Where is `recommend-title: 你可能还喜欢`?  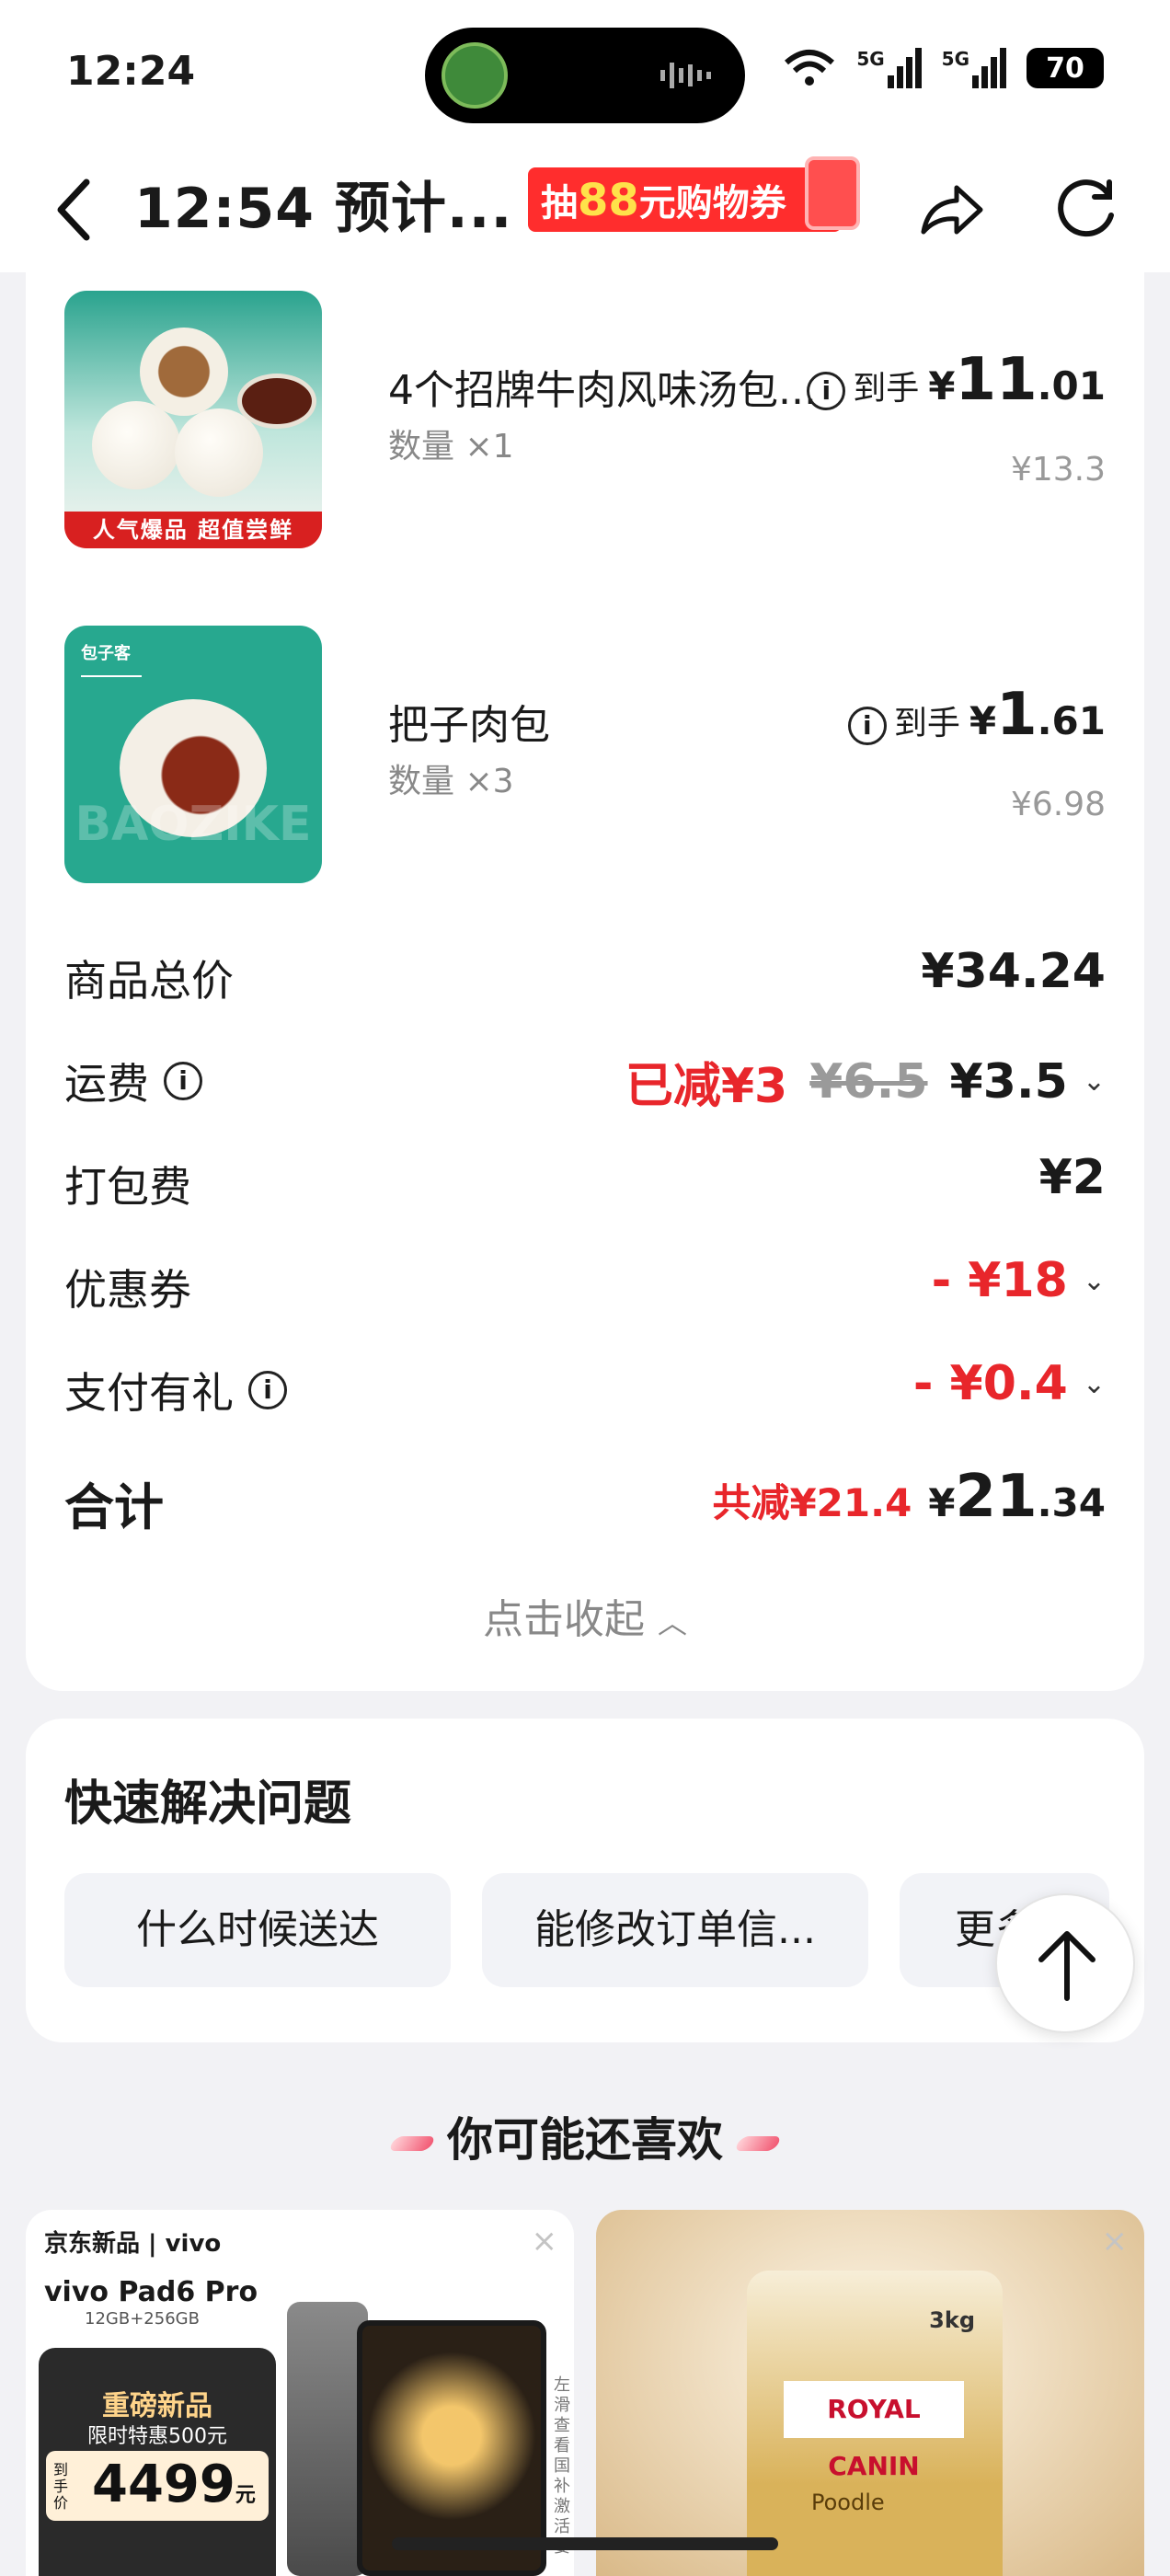 recommend-title: 你可能还喜欢 is located at coordinates (585, 2136).